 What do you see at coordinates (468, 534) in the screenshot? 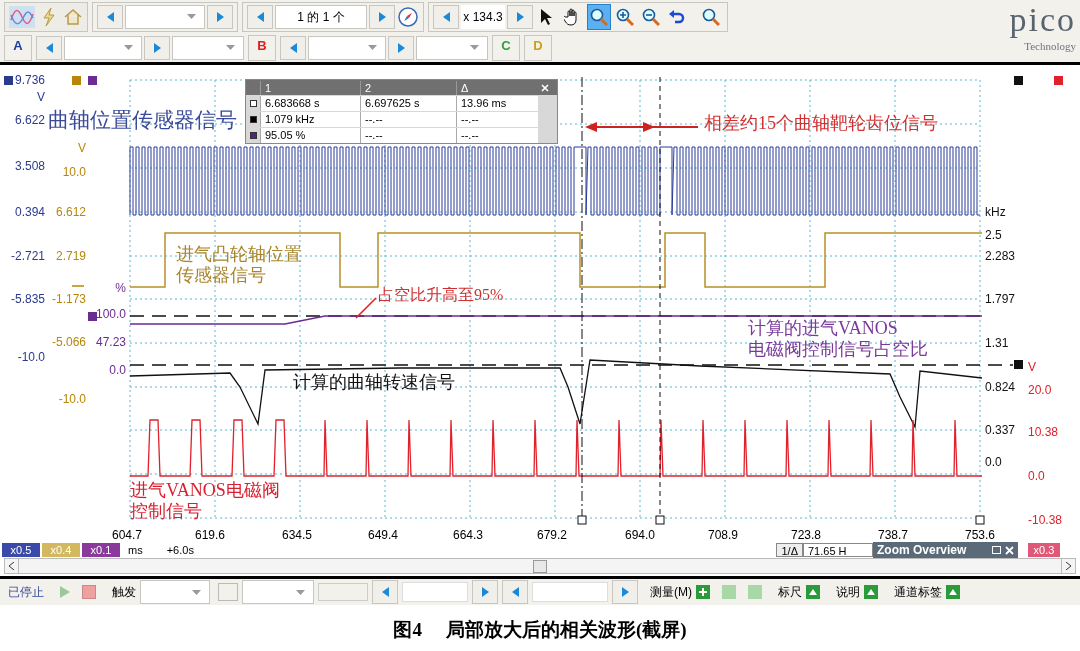
I see `time-tick: 664.3` at bounding box center [468, 534].